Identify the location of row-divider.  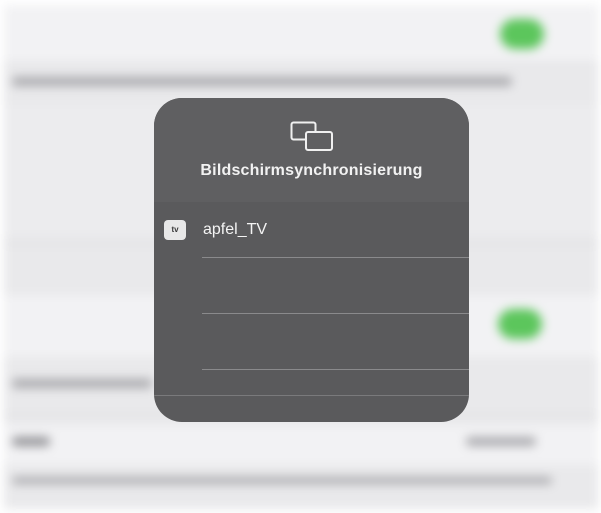
(335, 369).